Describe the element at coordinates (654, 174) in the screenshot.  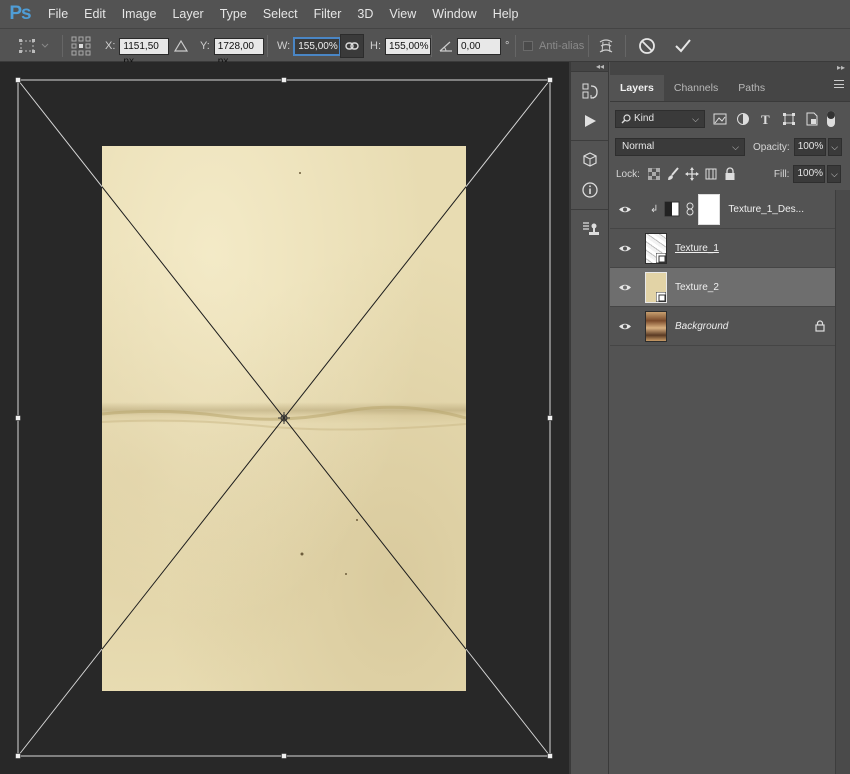
I see `lock-transparent-pixels-icon` at that location.